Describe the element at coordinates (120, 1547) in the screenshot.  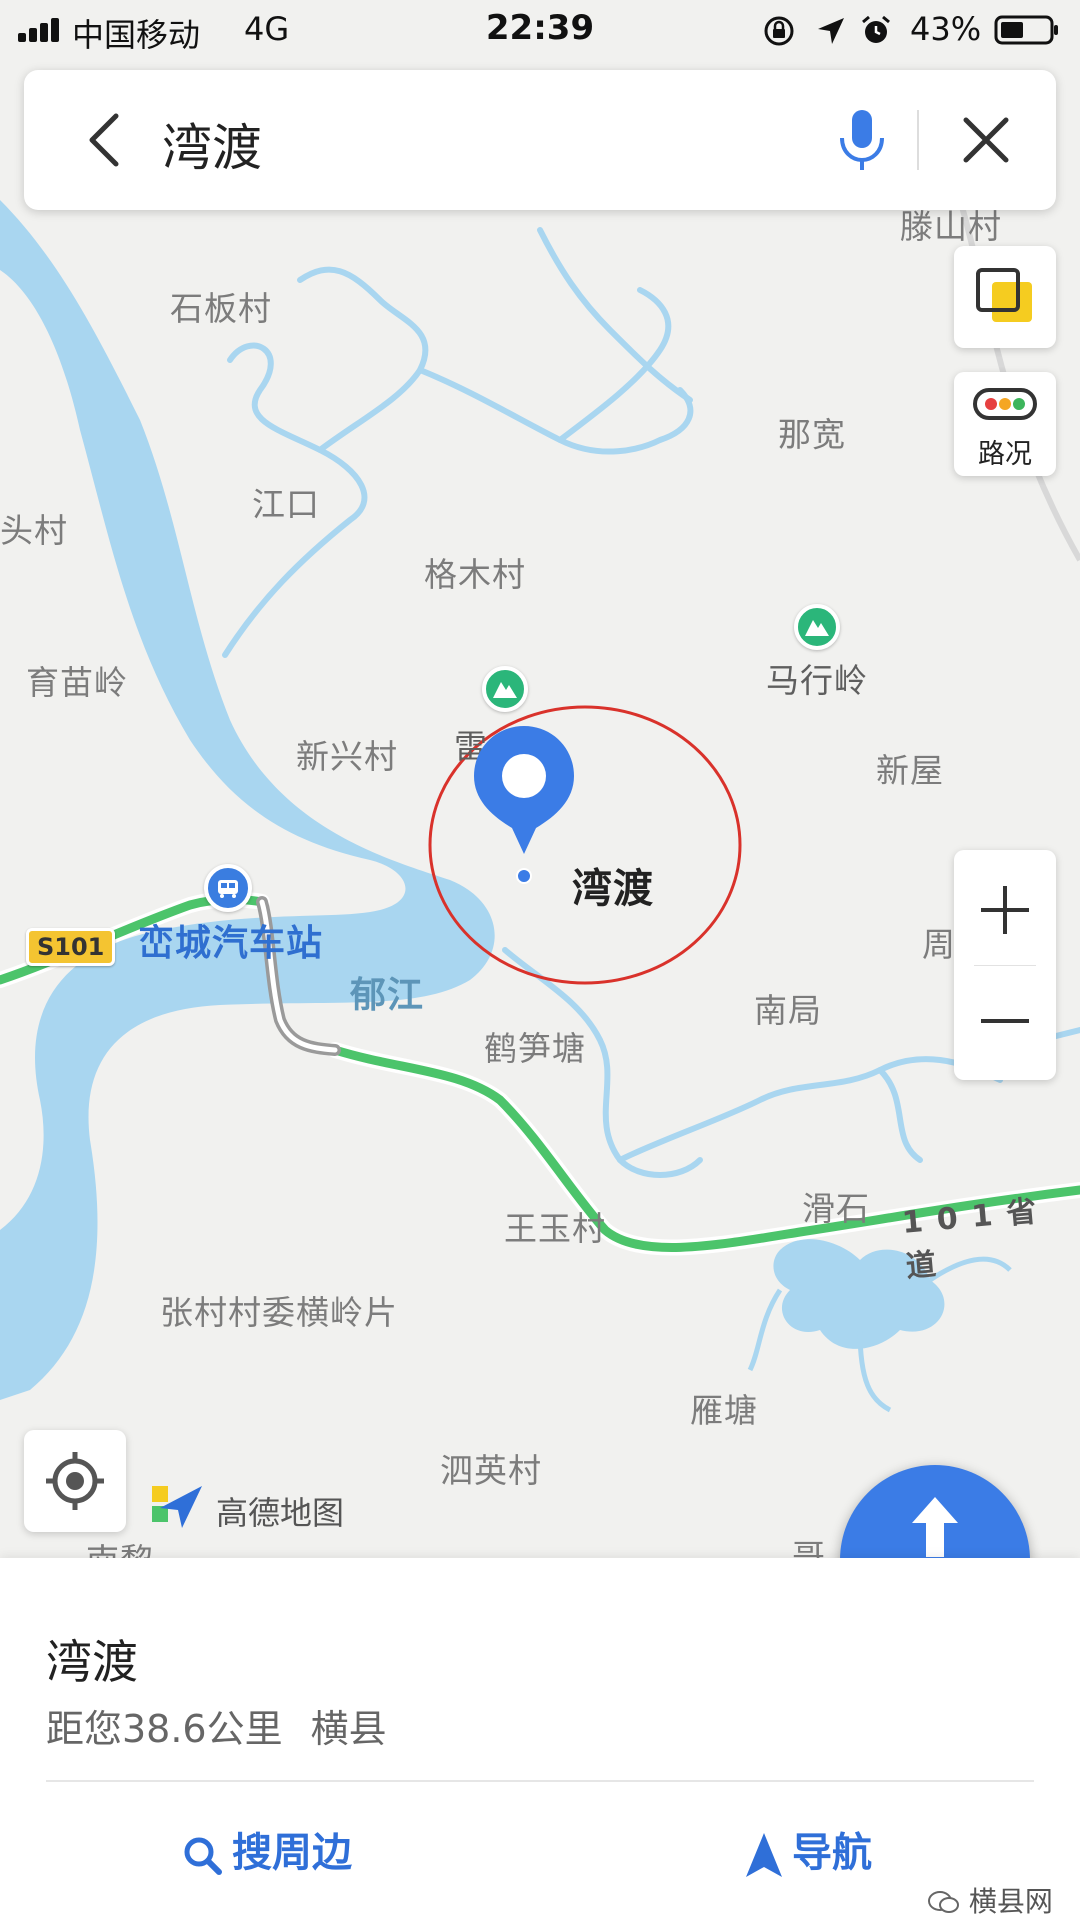
I see `place-label: 南黎` at that location.